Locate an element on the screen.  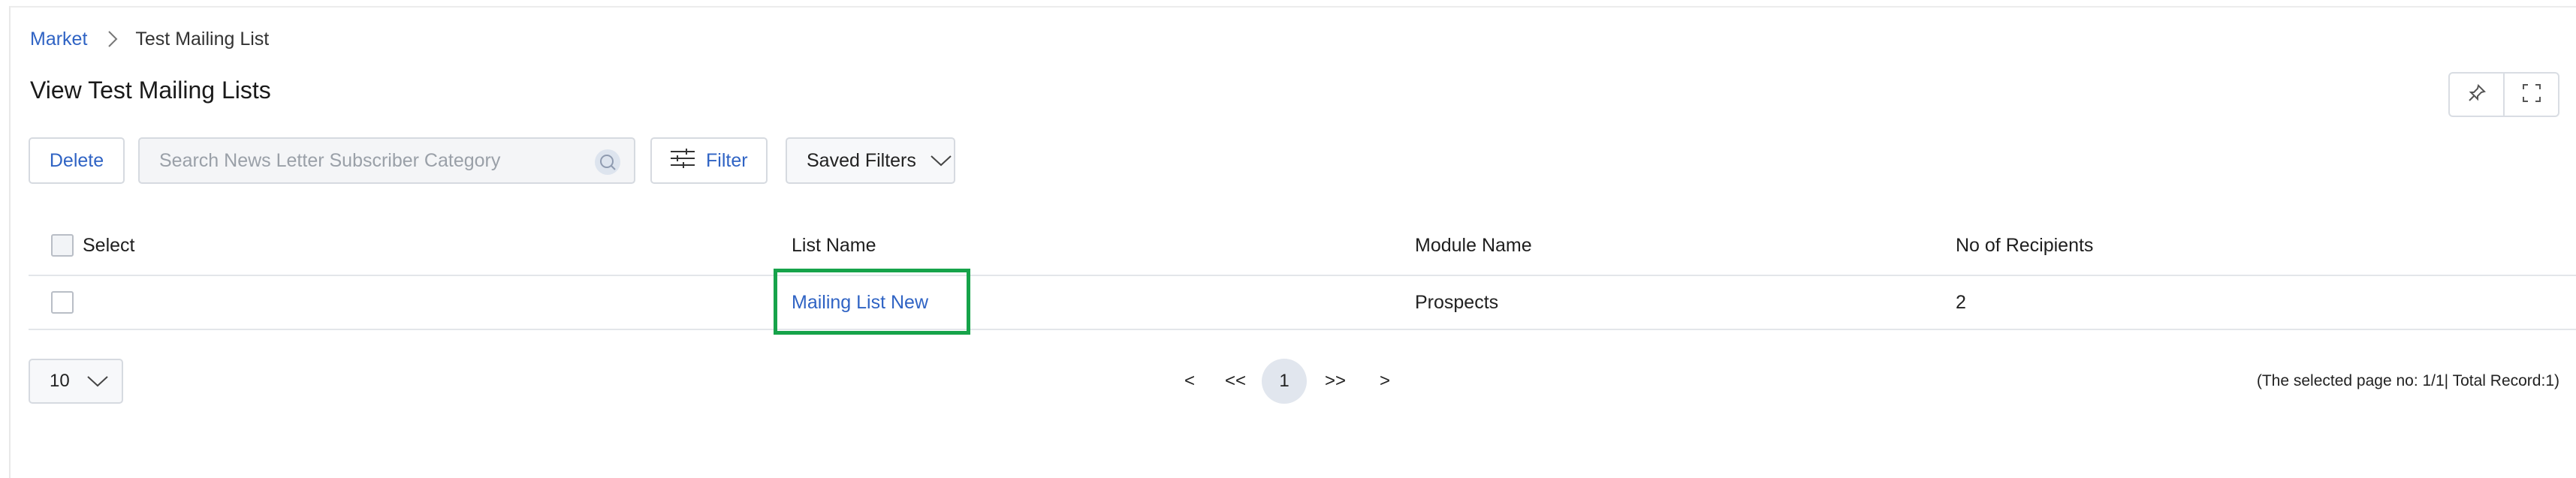
row-checkbox is located at coordinates (62, 302).